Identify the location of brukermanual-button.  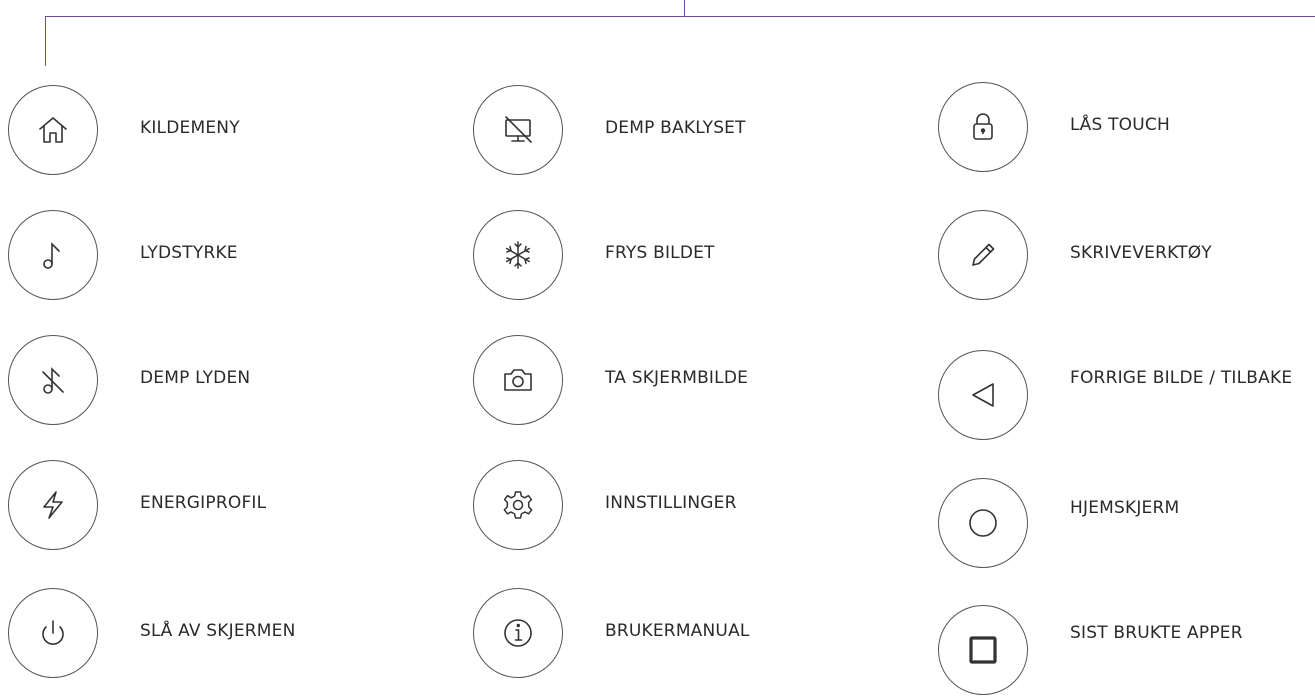
(518, 633).